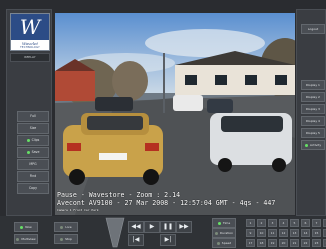 Image resolution: width=326 pixels, height=249 pixels. I want to click on clips-button: Clips, so click(33, 140).